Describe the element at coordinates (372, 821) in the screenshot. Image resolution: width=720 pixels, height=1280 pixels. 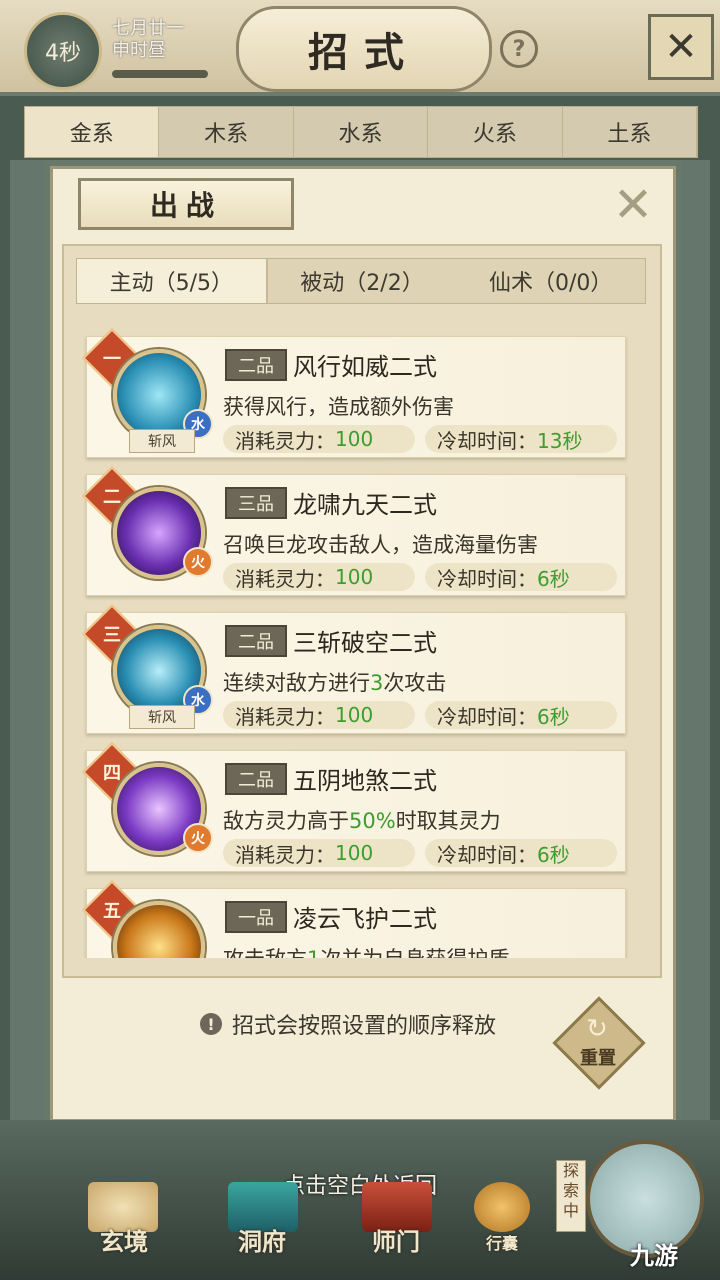
I see `desc-number: 50%` at that location.